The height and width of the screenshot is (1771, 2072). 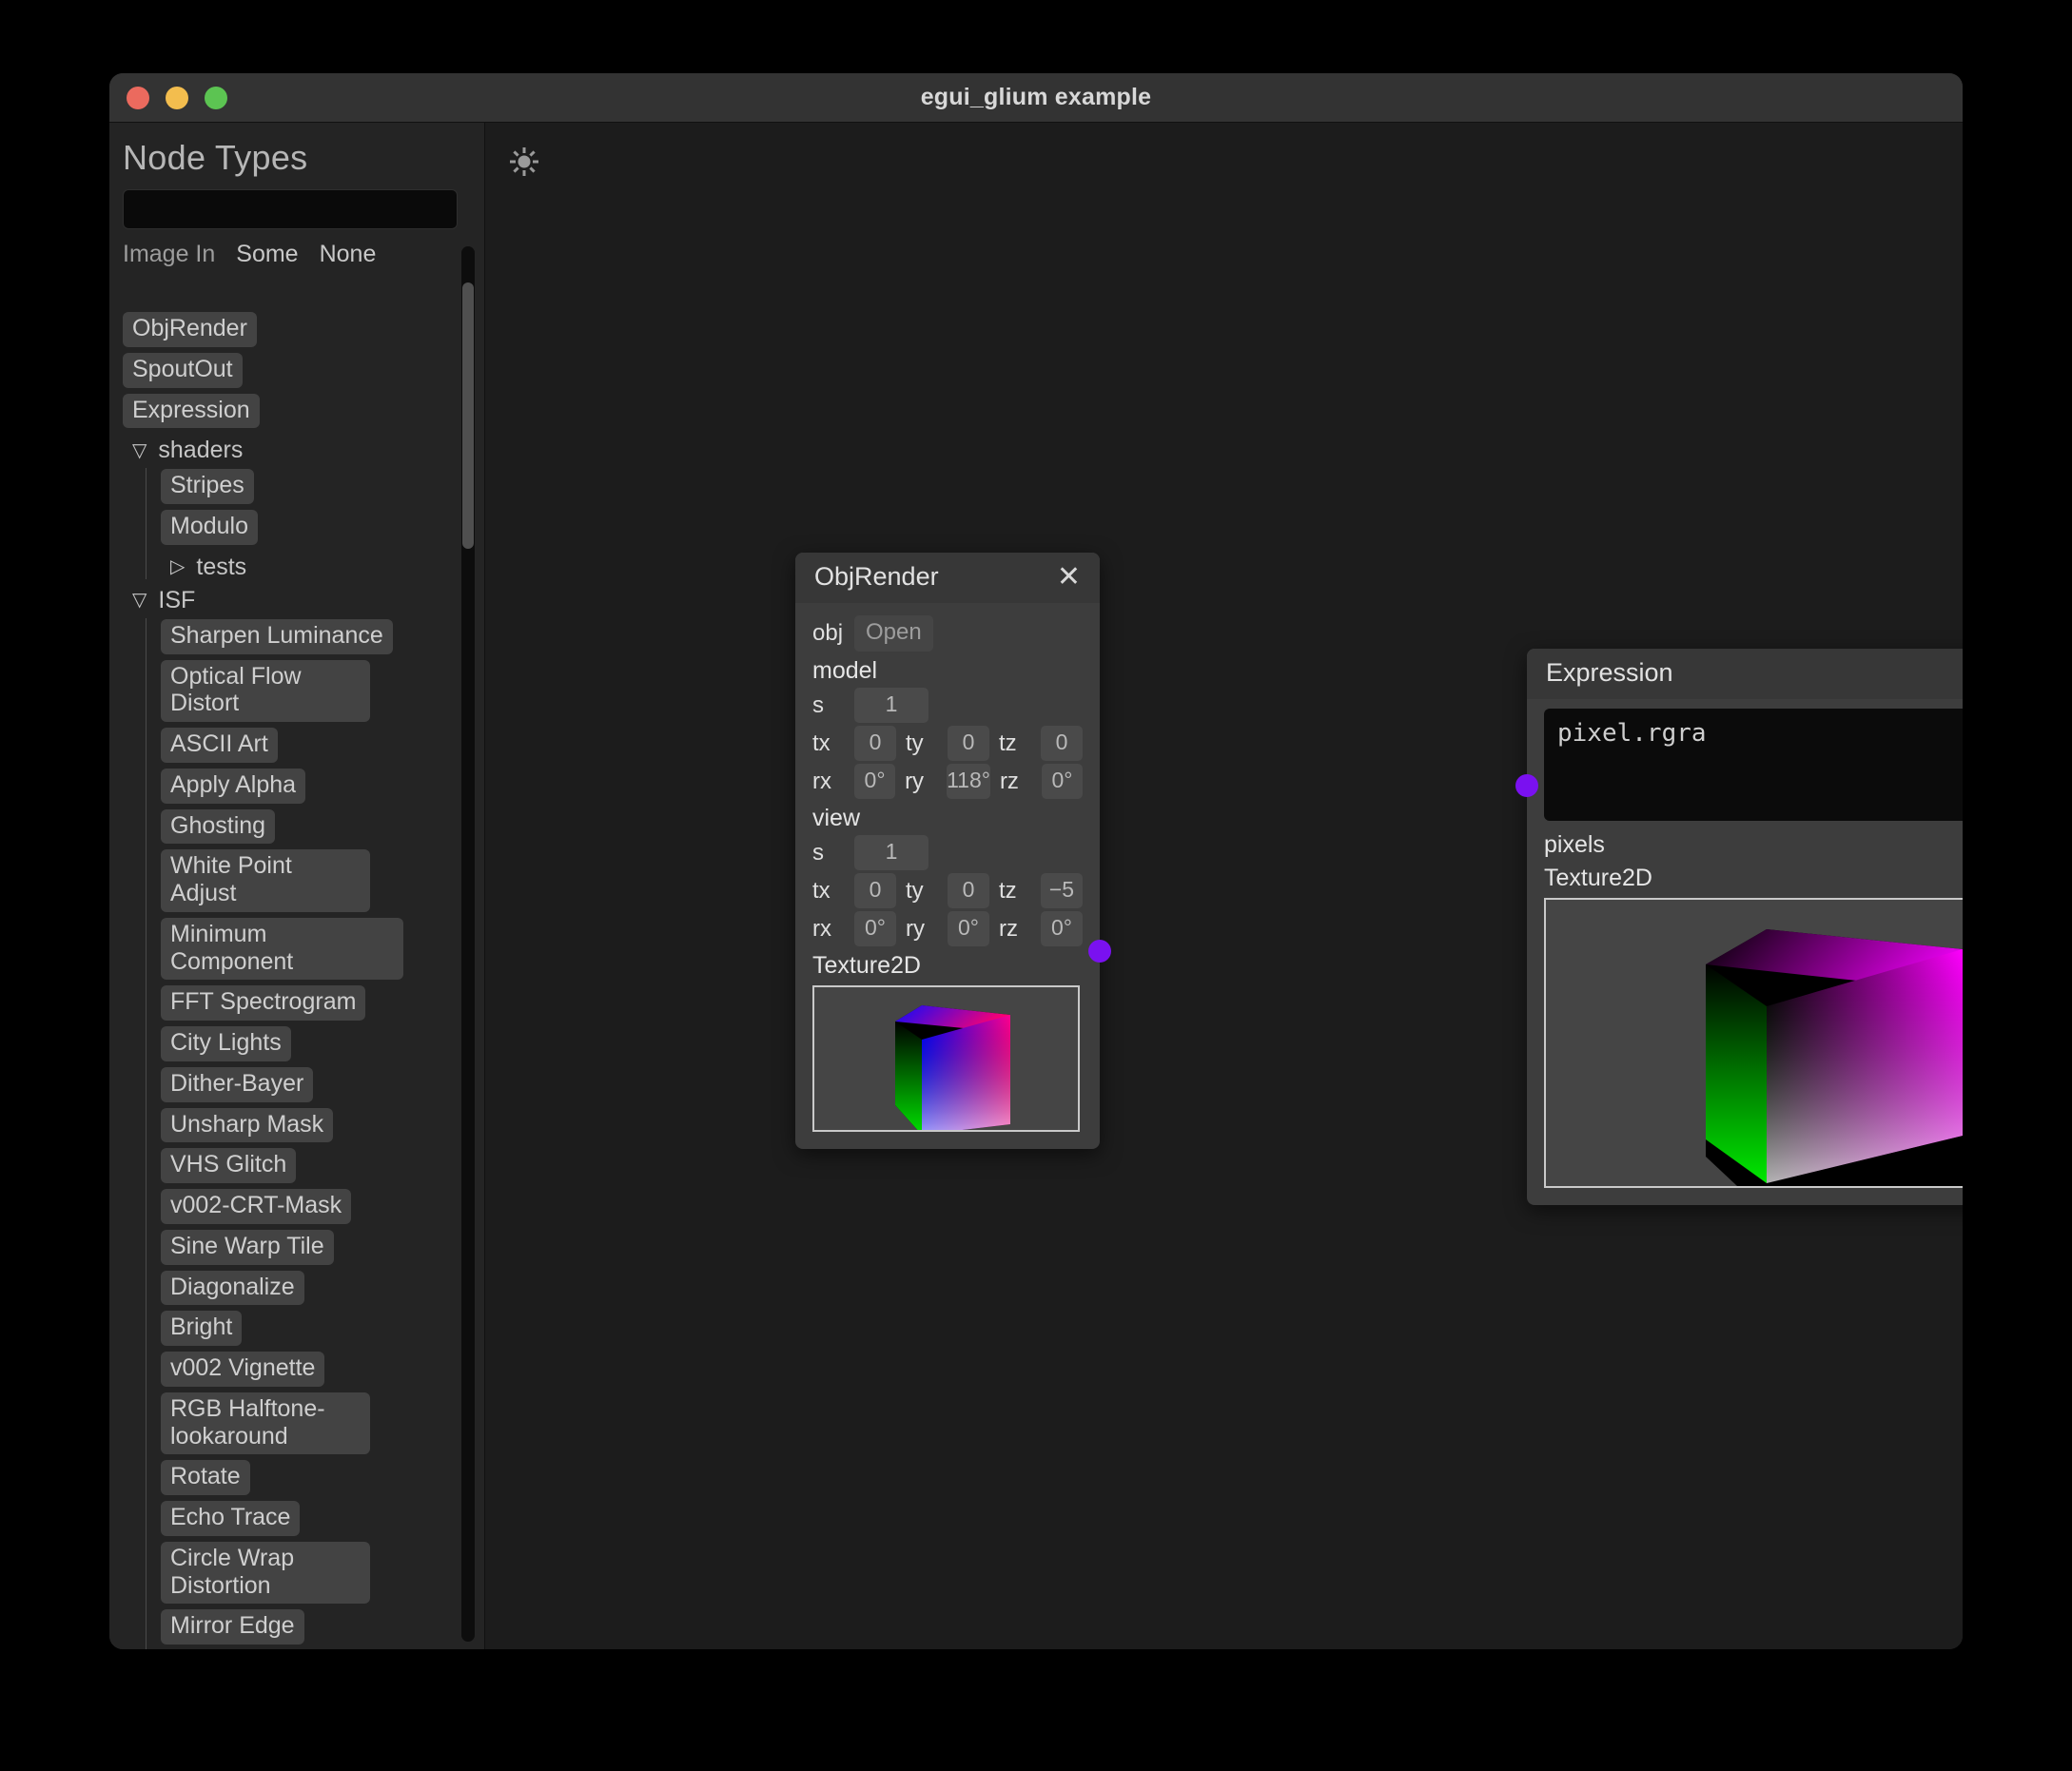 What do you see at coordinates (290, 209) in the screenshot?
I see `search-input` at bounding box center [290, 209].